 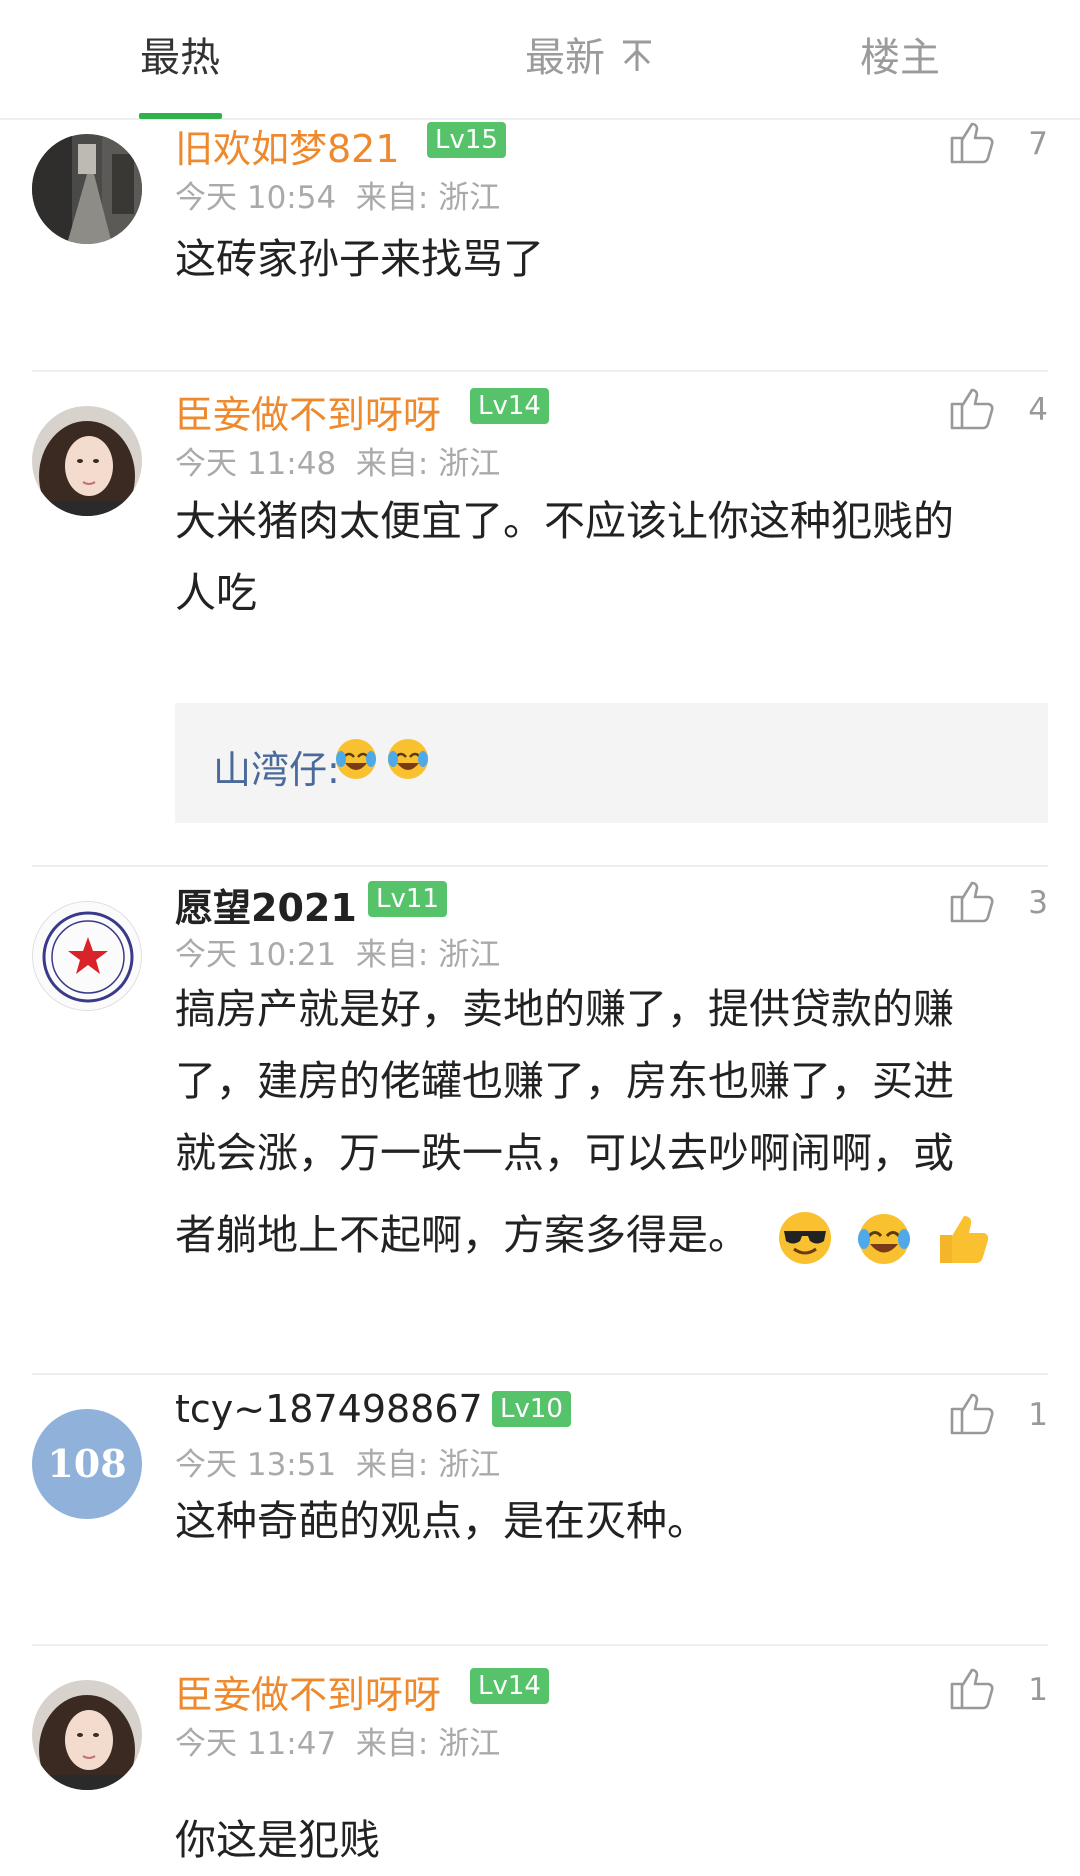 I want to click on comment-text-line-content: 者躺地上不起啊，方案多得是。, so click(x=462, y=1235).